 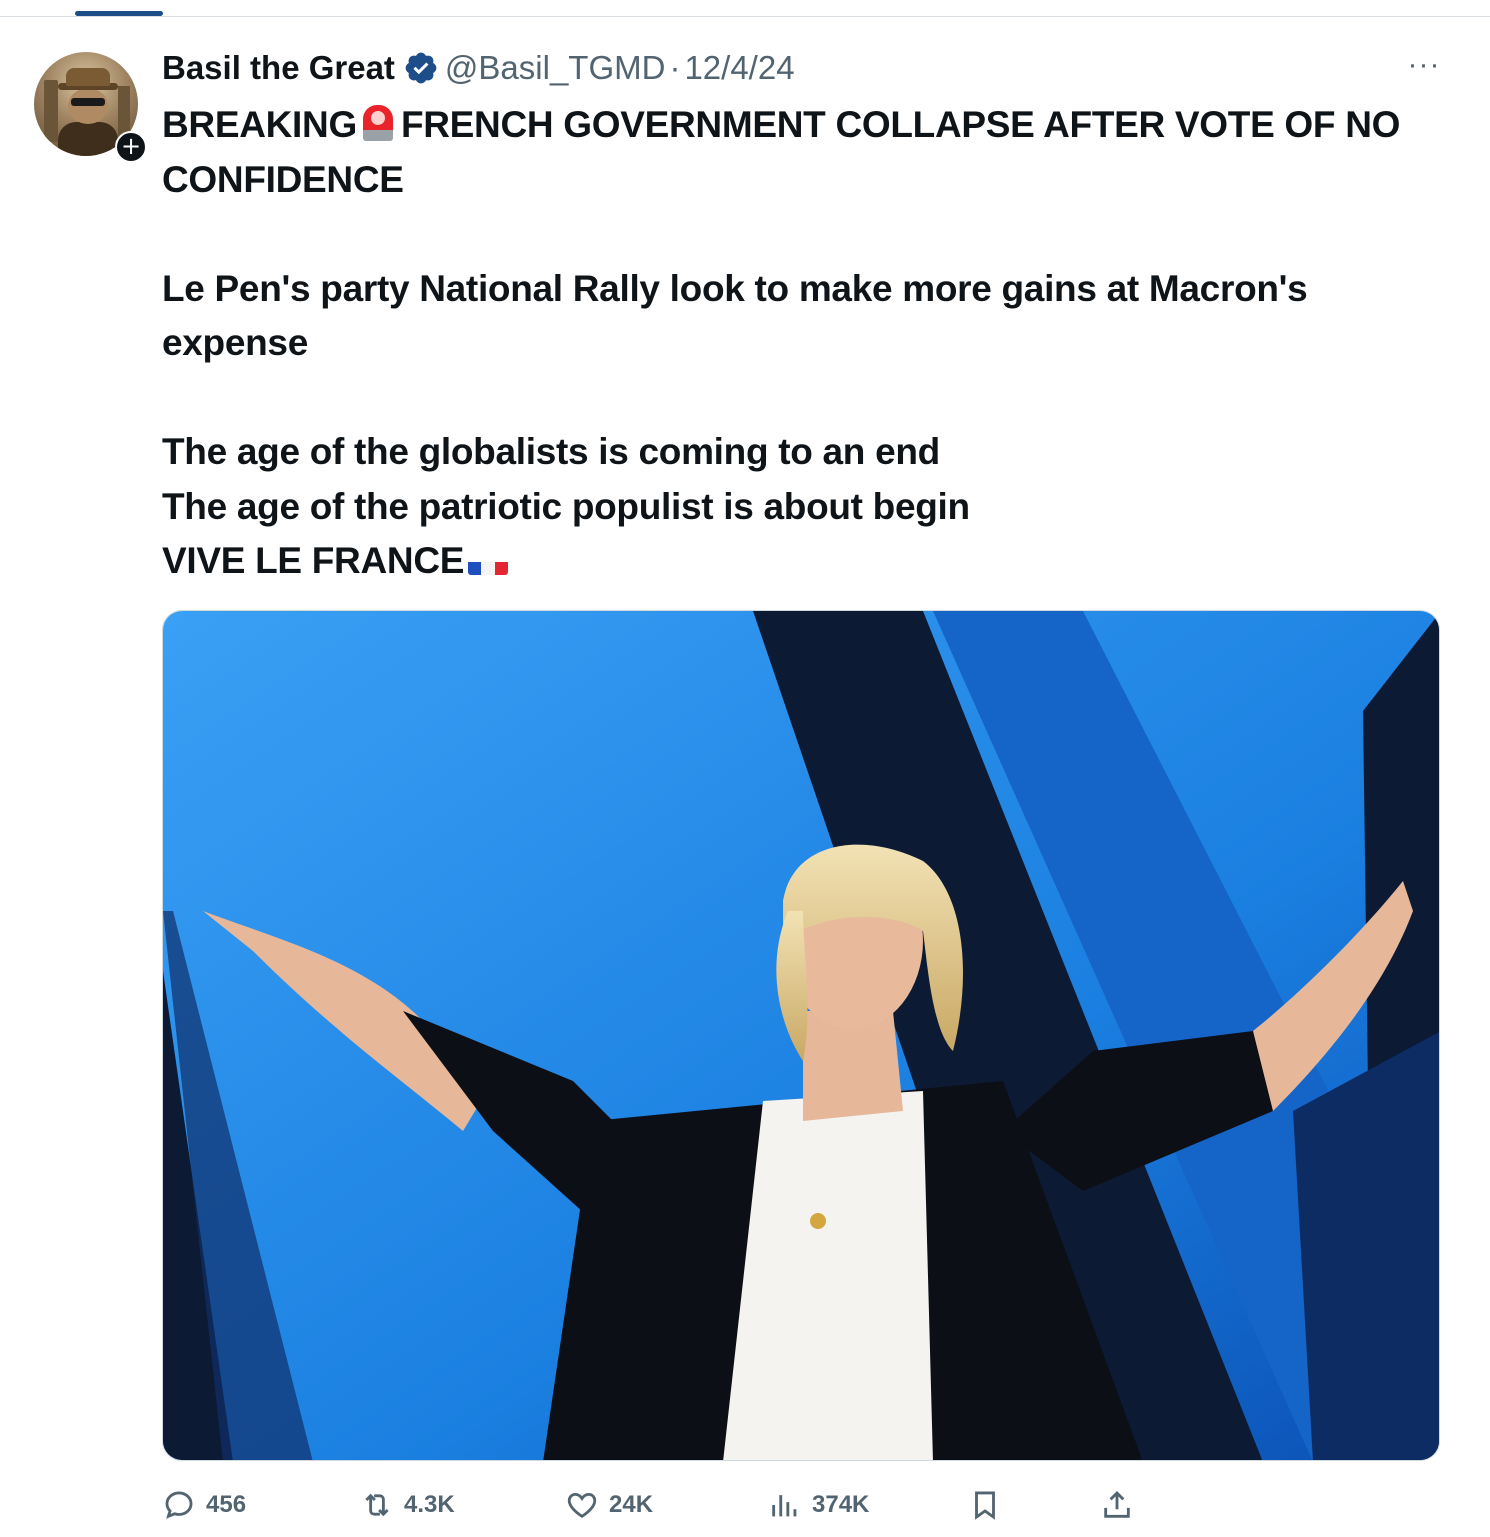 I want to click on more-options-icon: ···, so click(x=1424, y=66).